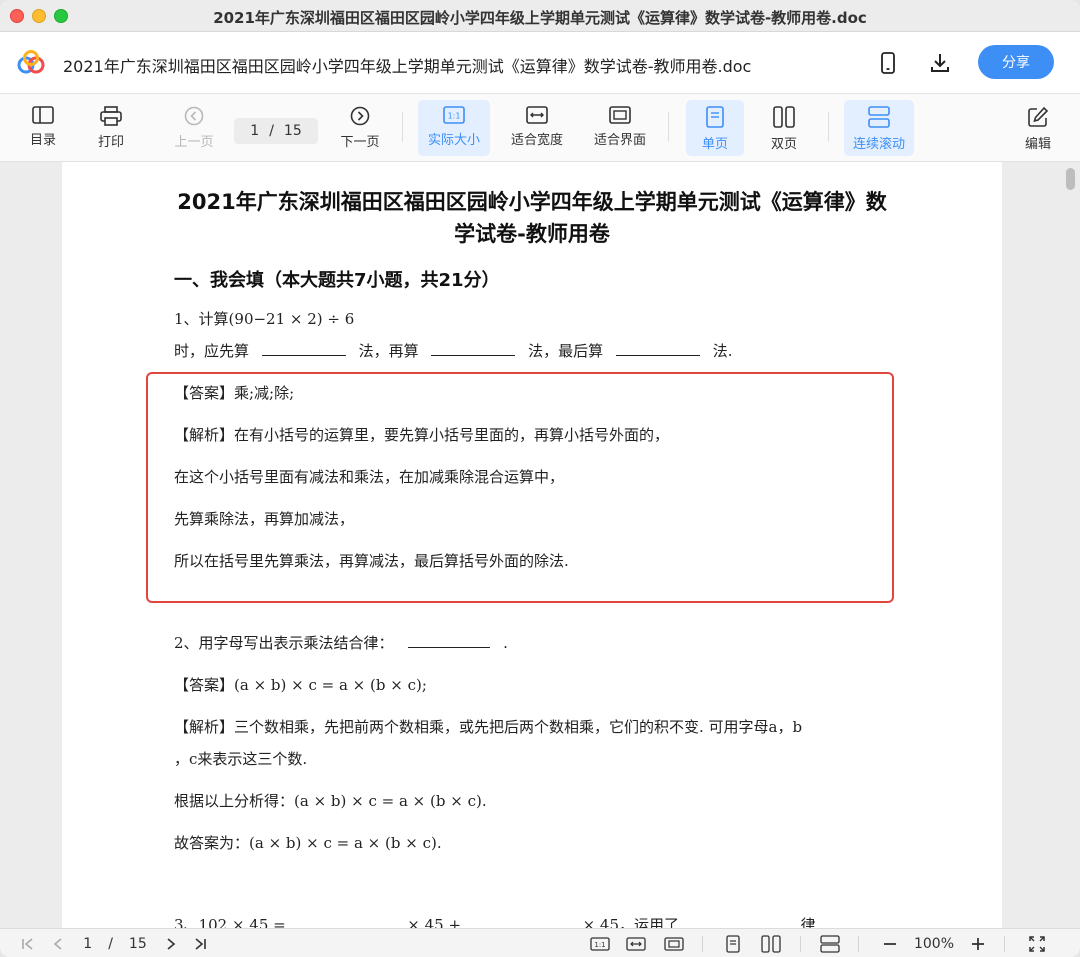 This screenshot has width=1080, height=957. I want to click on single-page-button: 单页, so click(715, 128).